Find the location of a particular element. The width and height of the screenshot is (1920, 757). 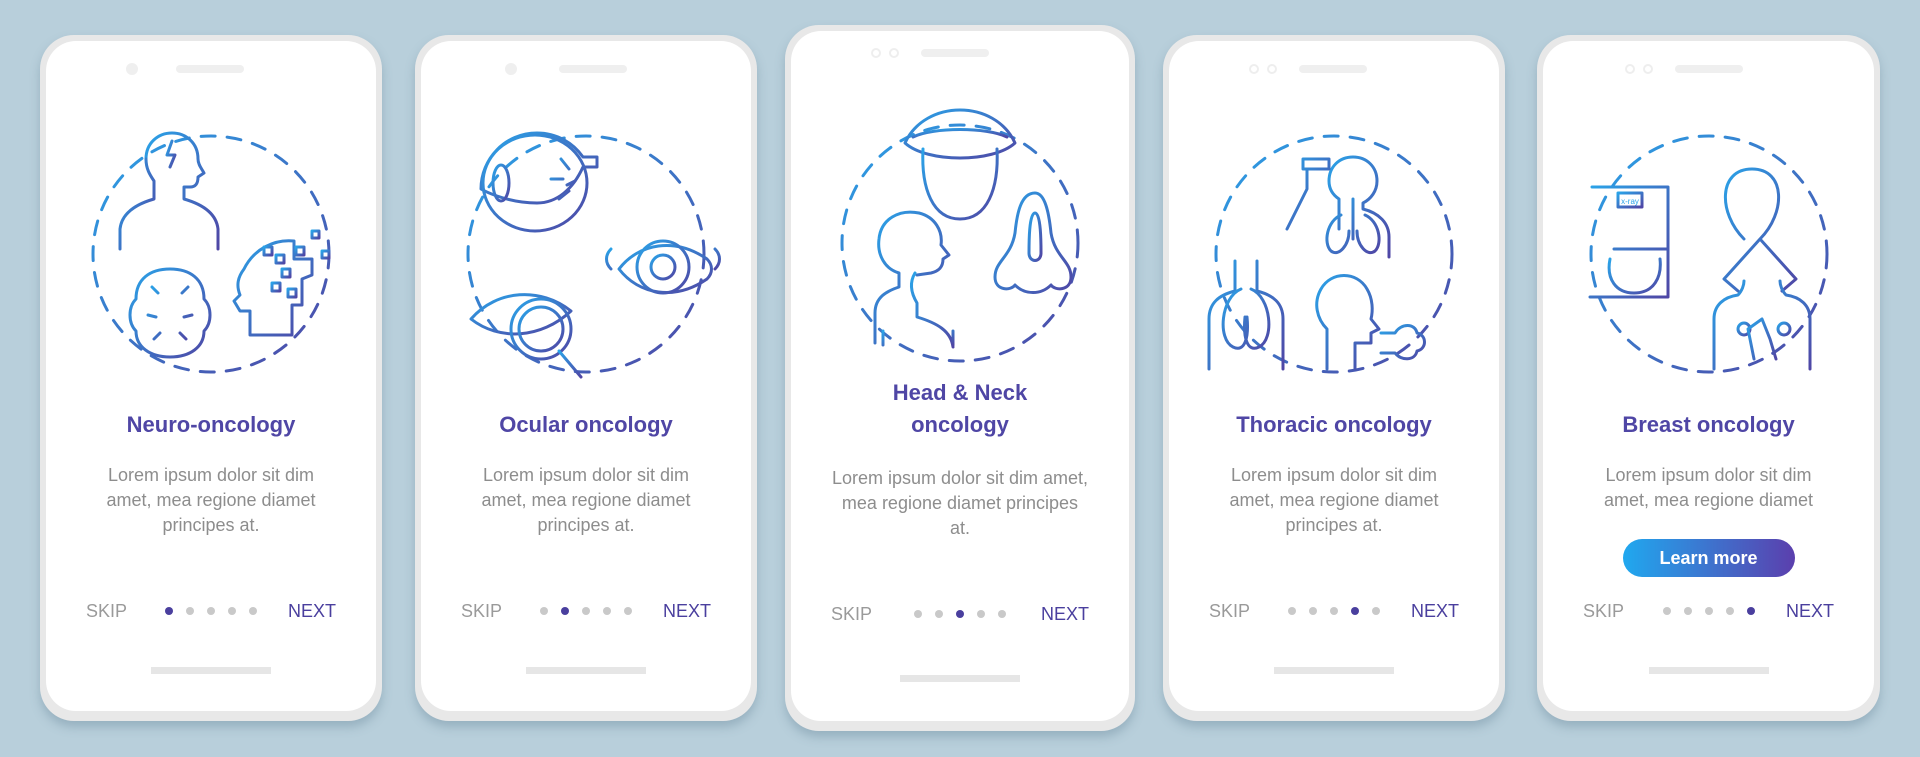

screen-title: Thoracic oncology is located at coordinates (1334, 424).